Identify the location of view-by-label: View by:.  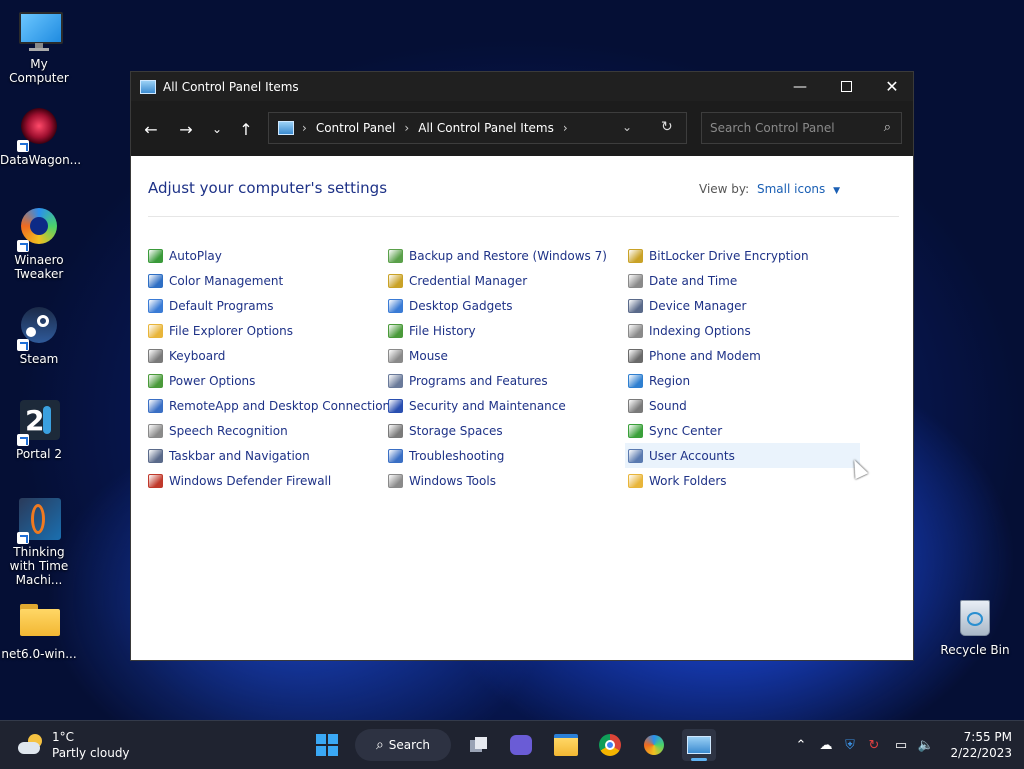
(724, 189).